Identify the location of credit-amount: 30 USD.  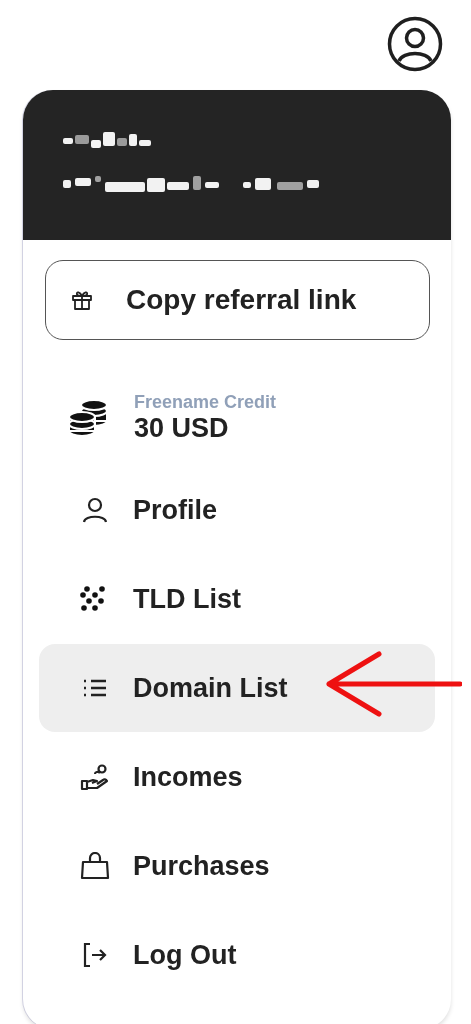
(182, 428).